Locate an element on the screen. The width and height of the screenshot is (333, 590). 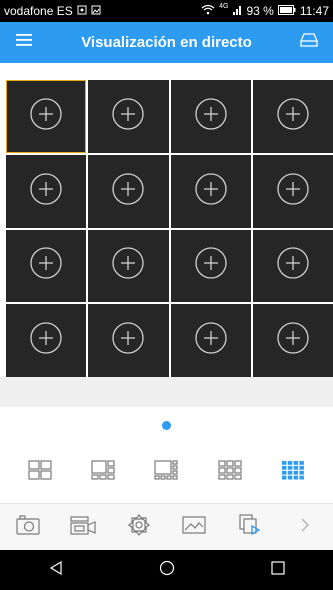
record-button is located at coordinates (83, 527).